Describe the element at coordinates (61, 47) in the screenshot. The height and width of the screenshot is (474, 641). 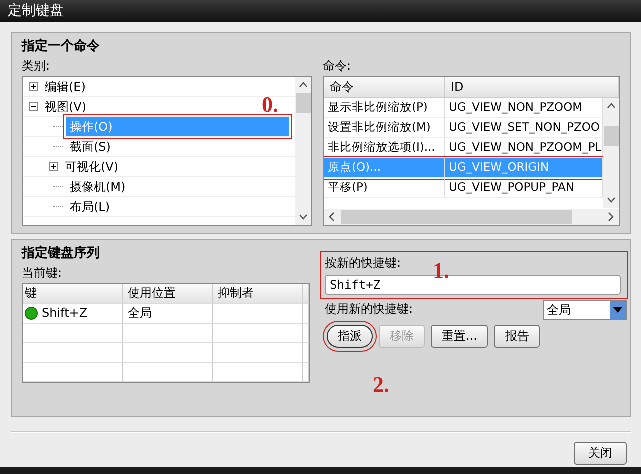
I see `group-title: 指定一个命令` at that location.